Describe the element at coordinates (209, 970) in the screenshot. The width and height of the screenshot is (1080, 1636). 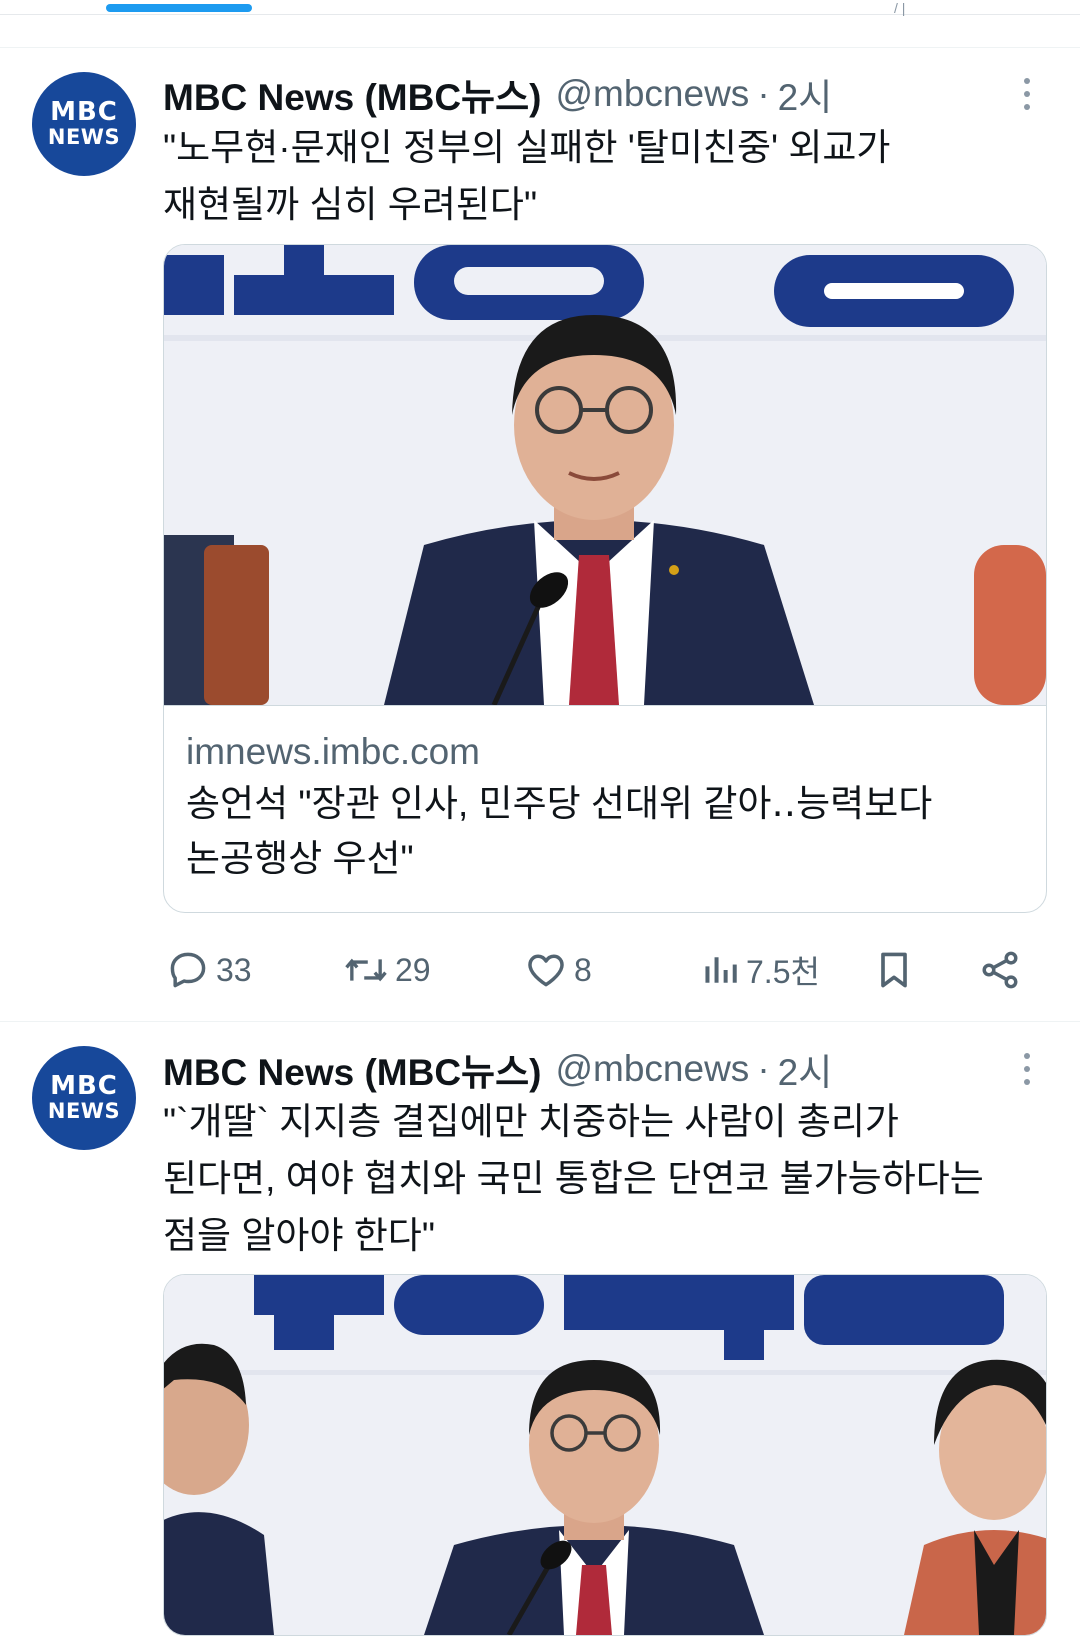
I see `reply-button: 33` at that location.